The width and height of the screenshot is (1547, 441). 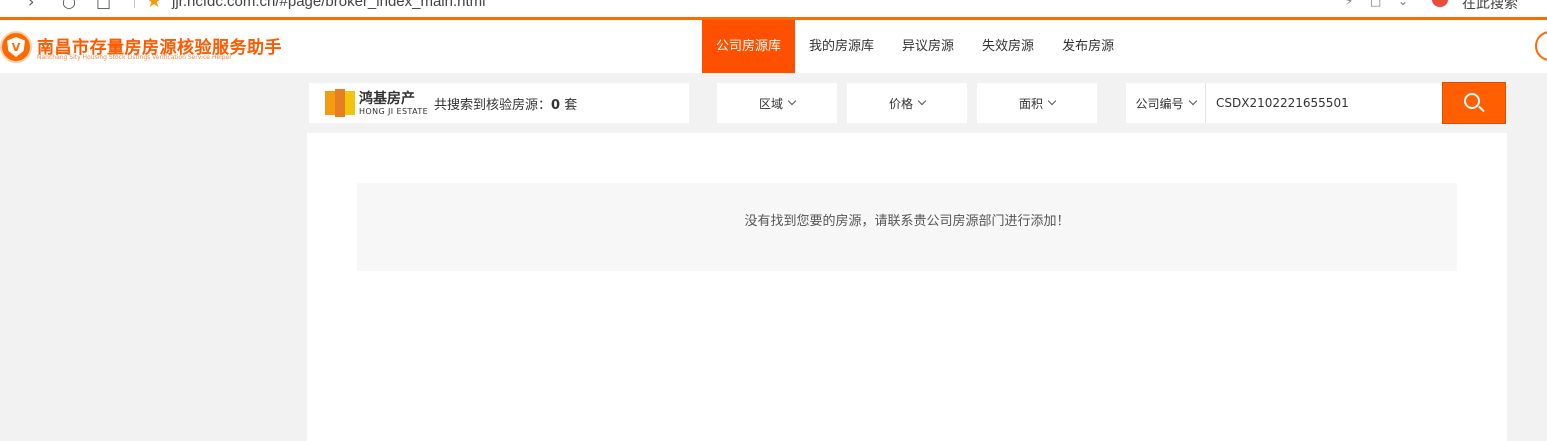 I want to click on region-filter: 区域, so click(x=777, y=103).